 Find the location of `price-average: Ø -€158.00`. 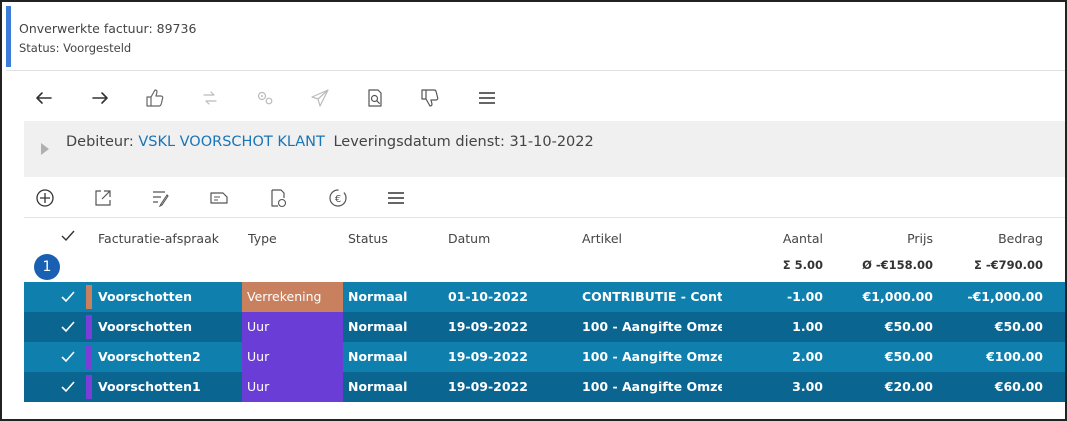

price-average: Ø -€158.00 is located at coordinates (897, 265).